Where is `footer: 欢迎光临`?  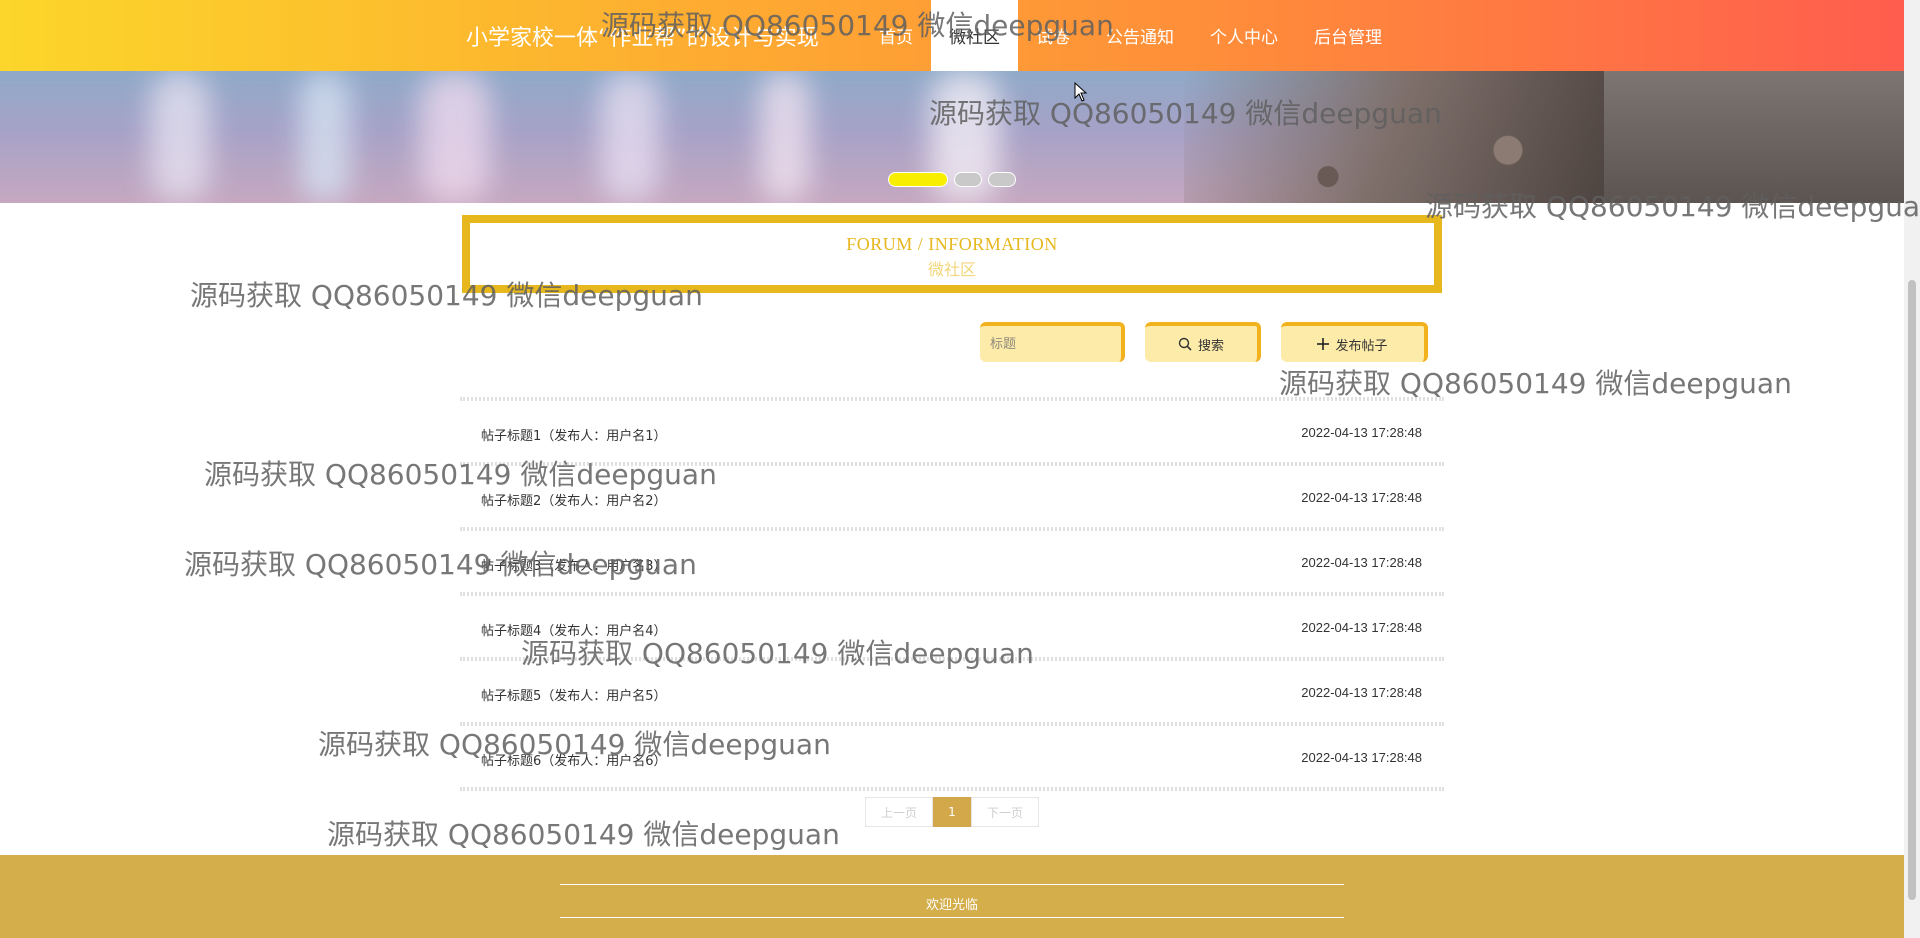
footer: 欢迎光临 is located at coordinates (952, 896).